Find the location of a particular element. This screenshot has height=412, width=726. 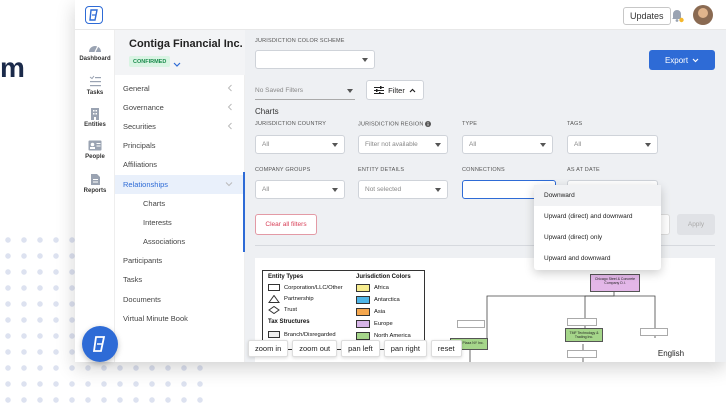

dashboard-icon is located at coordinates (95, 47).